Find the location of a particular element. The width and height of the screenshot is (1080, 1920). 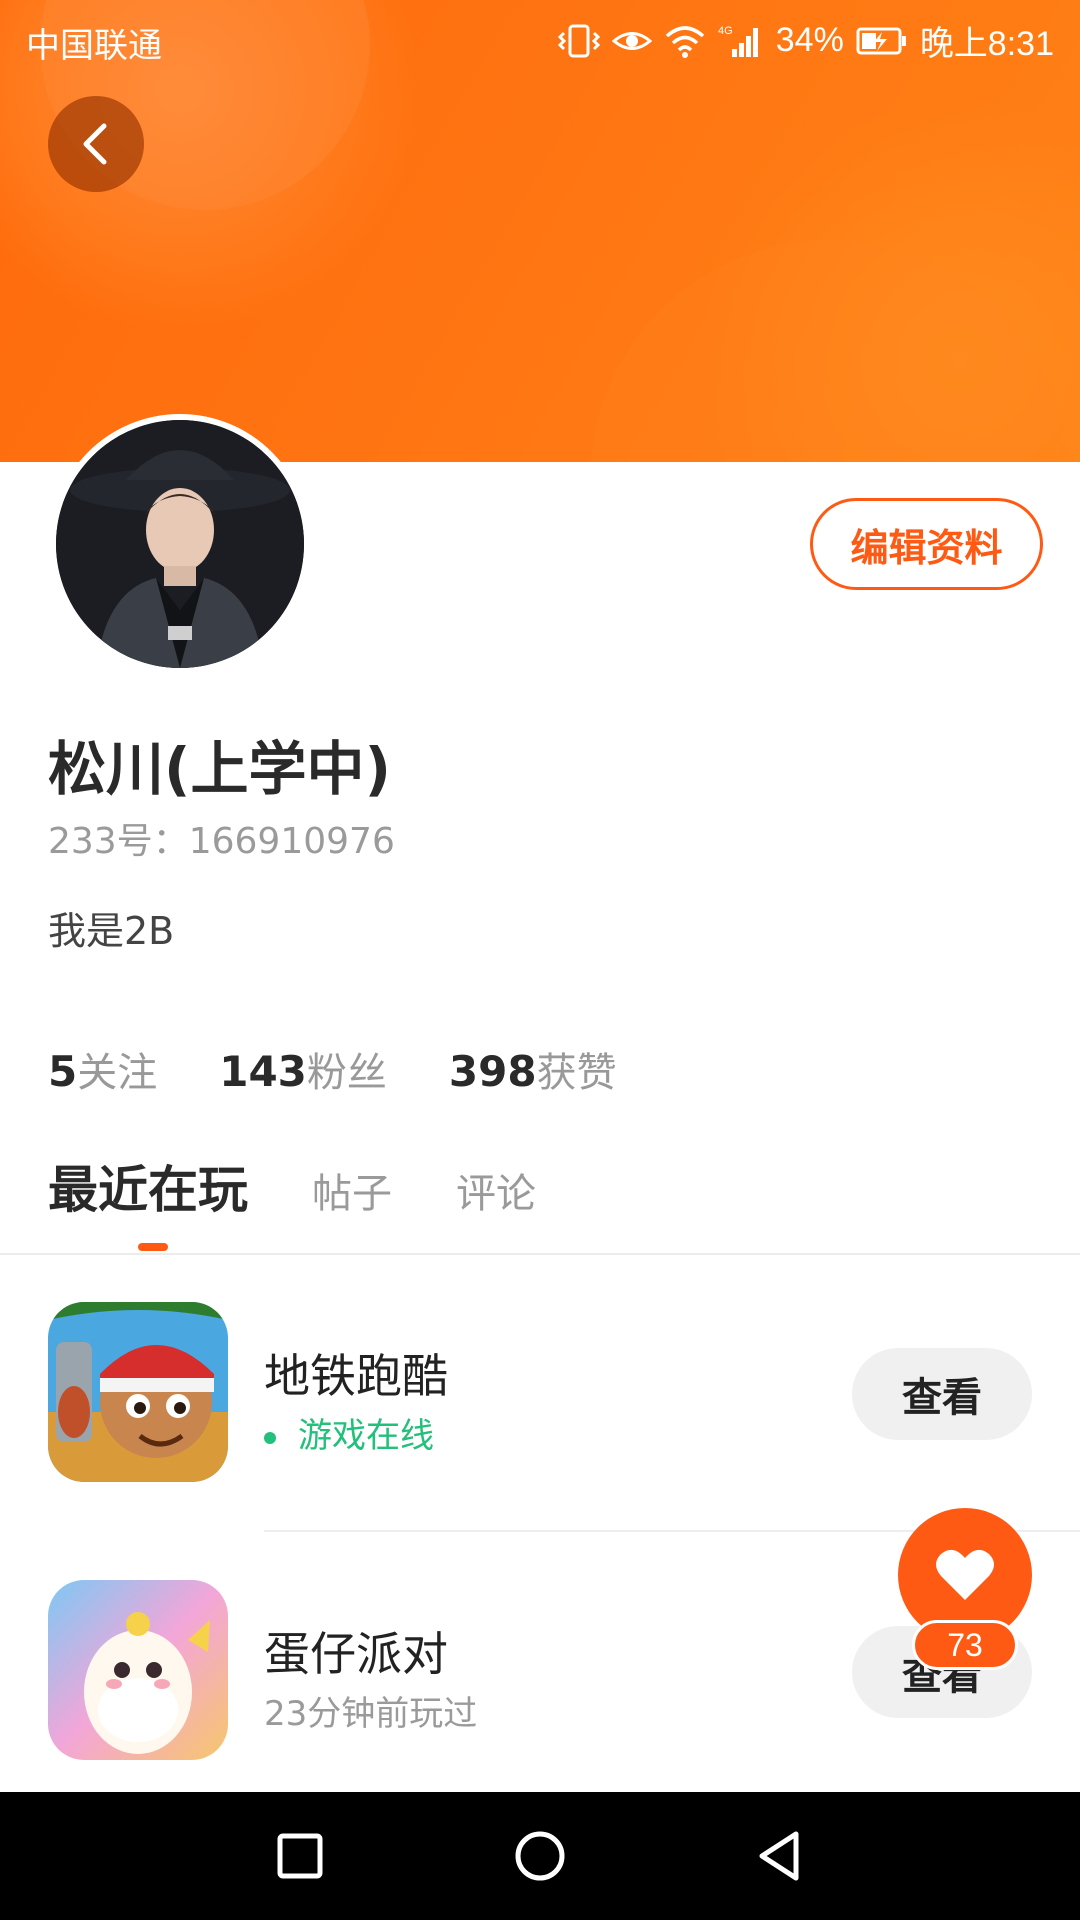

content-tabs: 最近在玩 帖子 评论 is located at coordinates (292, 1186).